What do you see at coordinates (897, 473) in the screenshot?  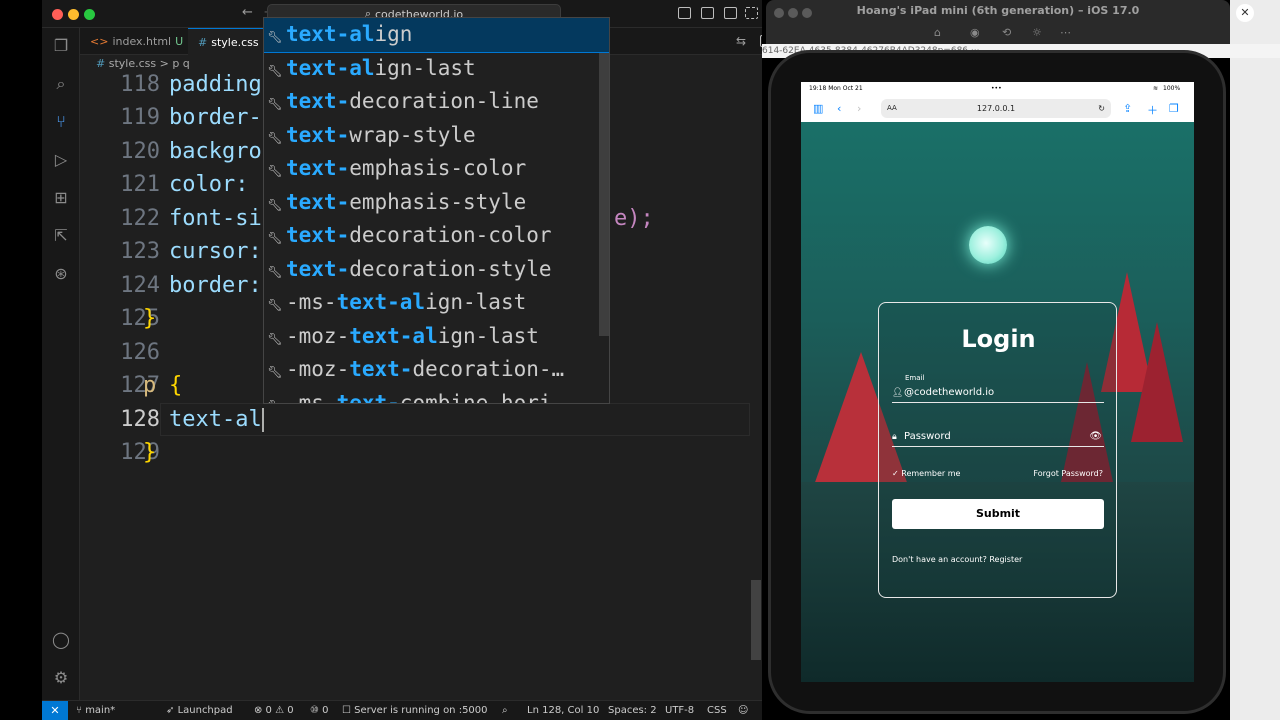 I see `check-icon: ✓` at bounding box center [897, 473].